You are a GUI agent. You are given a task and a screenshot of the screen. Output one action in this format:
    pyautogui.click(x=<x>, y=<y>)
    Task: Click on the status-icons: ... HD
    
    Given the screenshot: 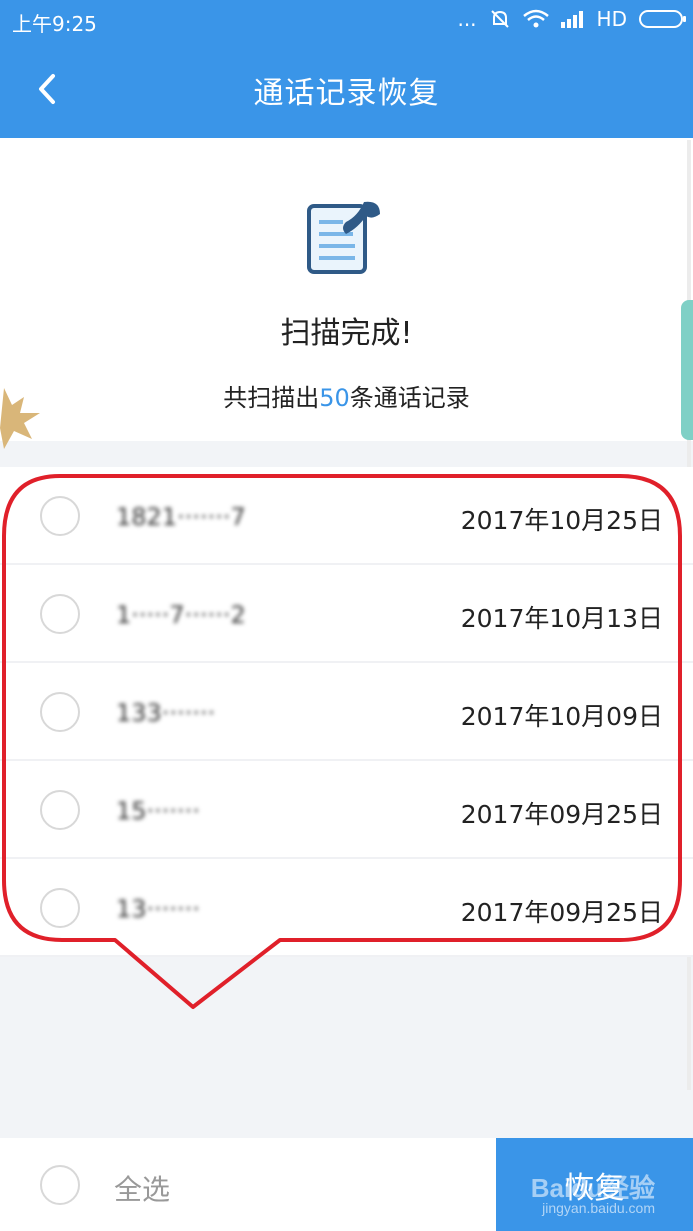 What is the action you would take?
    pyautogui.click(x=571, y=19)
    